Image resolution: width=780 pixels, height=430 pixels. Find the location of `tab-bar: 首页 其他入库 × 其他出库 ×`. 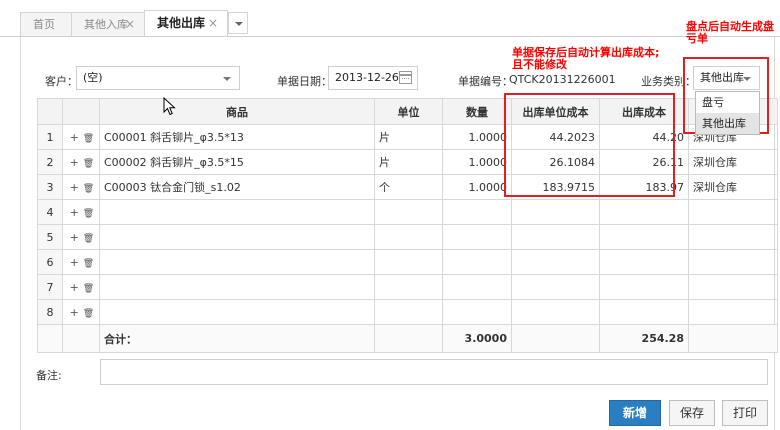

tab-bar: 首页 其他入库 × 其他出库 × is located at coordinates (390, 18).